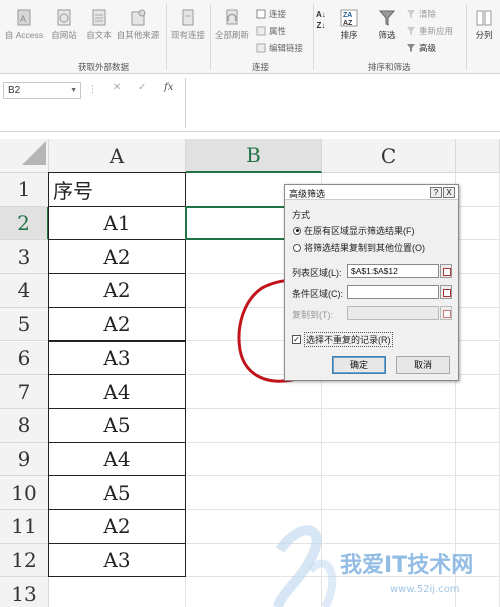 This screenshot has height=607, width=500. Describe the element at coordinates (446, 271) in the screenshot. I see `list-range-picker-icon` at that location.